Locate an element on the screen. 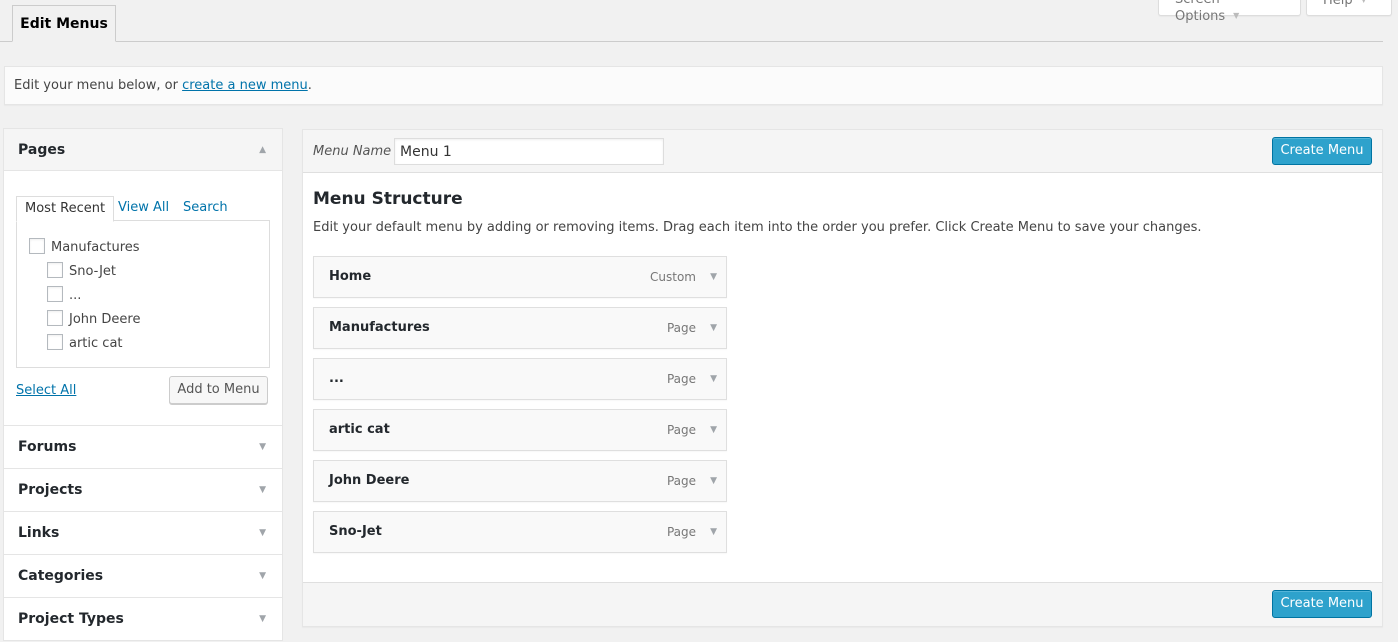 The image size is (1398, 642). menu-item-title: John Deere is located at coordinates (369, 480).